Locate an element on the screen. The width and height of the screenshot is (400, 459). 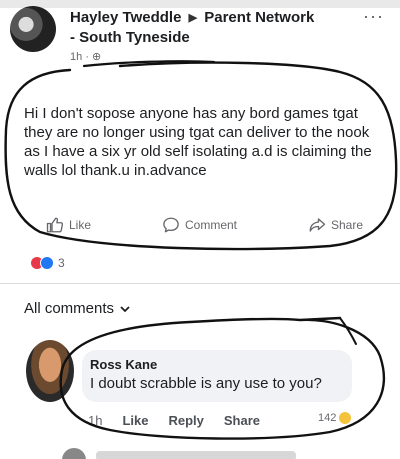
comment-text: I doubt scrabble is any use to you? is located at coordinates (206, 383).